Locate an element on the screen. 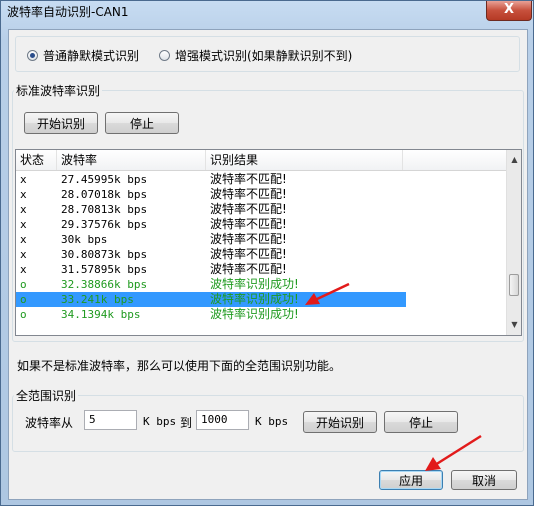 This screenshot has width=534, height=506. list-item: o 34.1394k bps 波特率识别成功! is located at coordinates (261, 314).